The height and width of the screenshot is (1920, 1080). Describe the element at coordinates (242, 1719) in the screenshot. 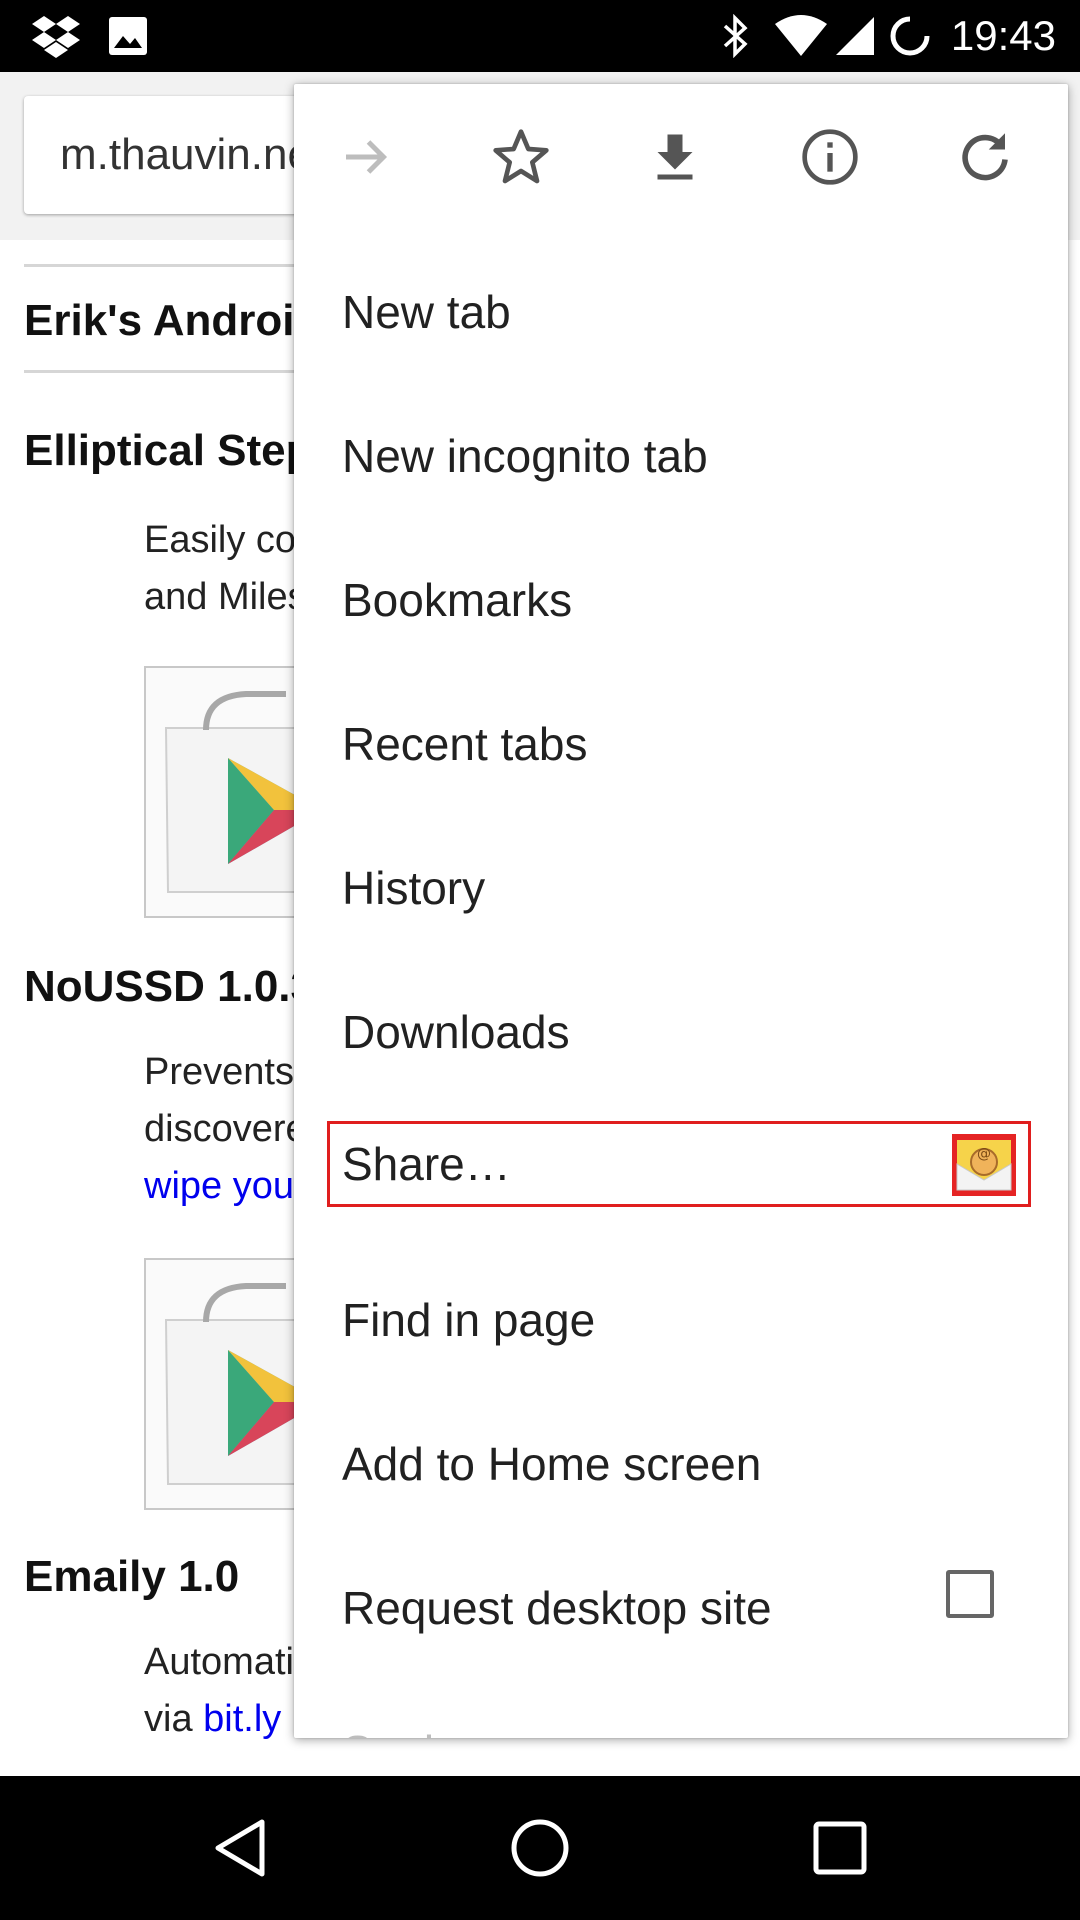

I see `post-link: bit.ly` at that location.